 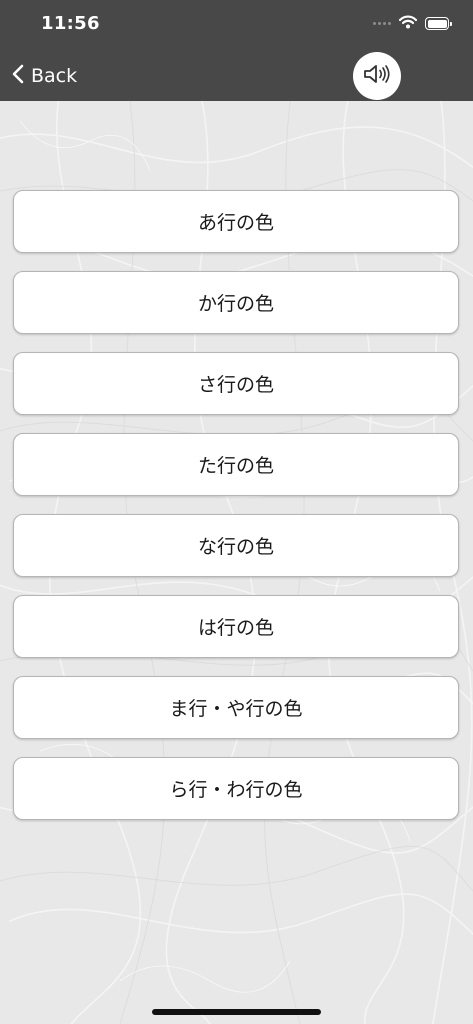 I want to click on menu-button-ta-row: た行の色, so click(x=236, y=464).